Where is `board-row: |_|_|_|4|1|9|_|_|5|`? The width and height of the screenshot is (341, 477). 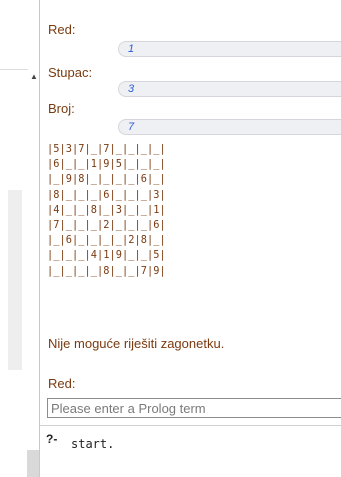
board-row: |_|_|_|4|1|9|_|_|5| is located at coordinates (106, 255).